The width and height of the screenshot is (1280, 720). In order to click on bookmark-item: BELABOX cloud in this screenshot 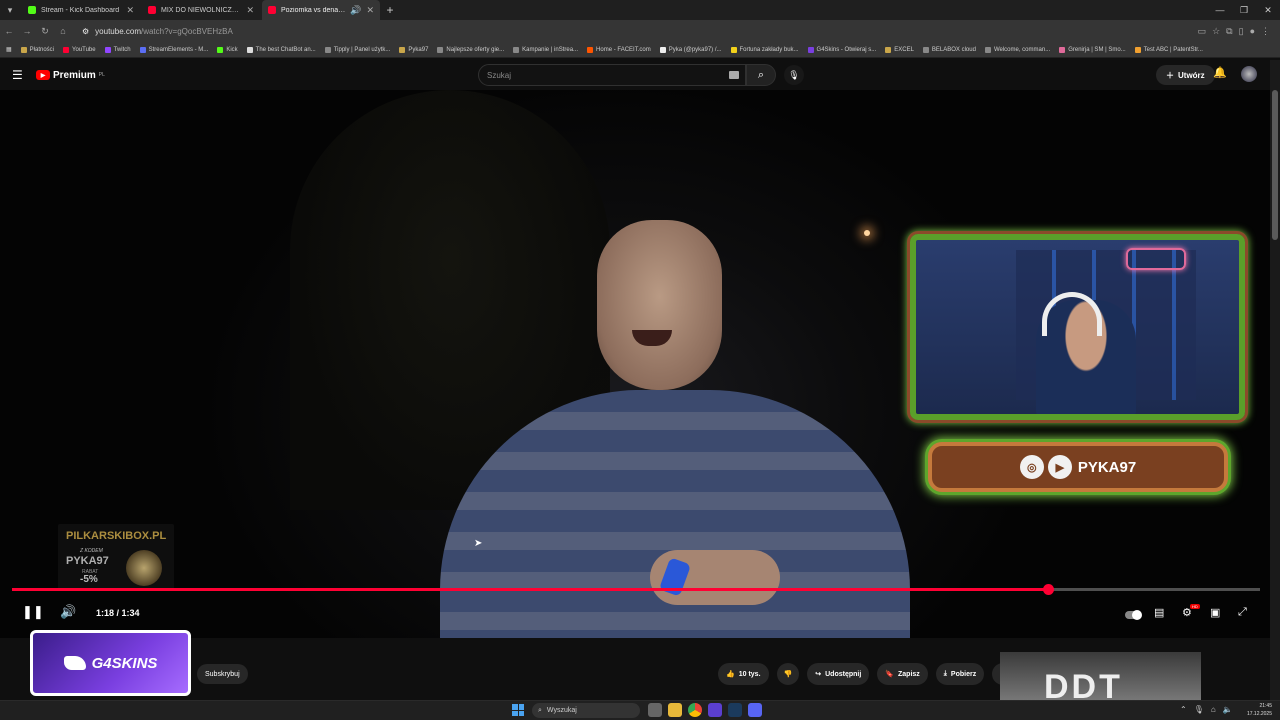, I will do `click(949, 49)`.